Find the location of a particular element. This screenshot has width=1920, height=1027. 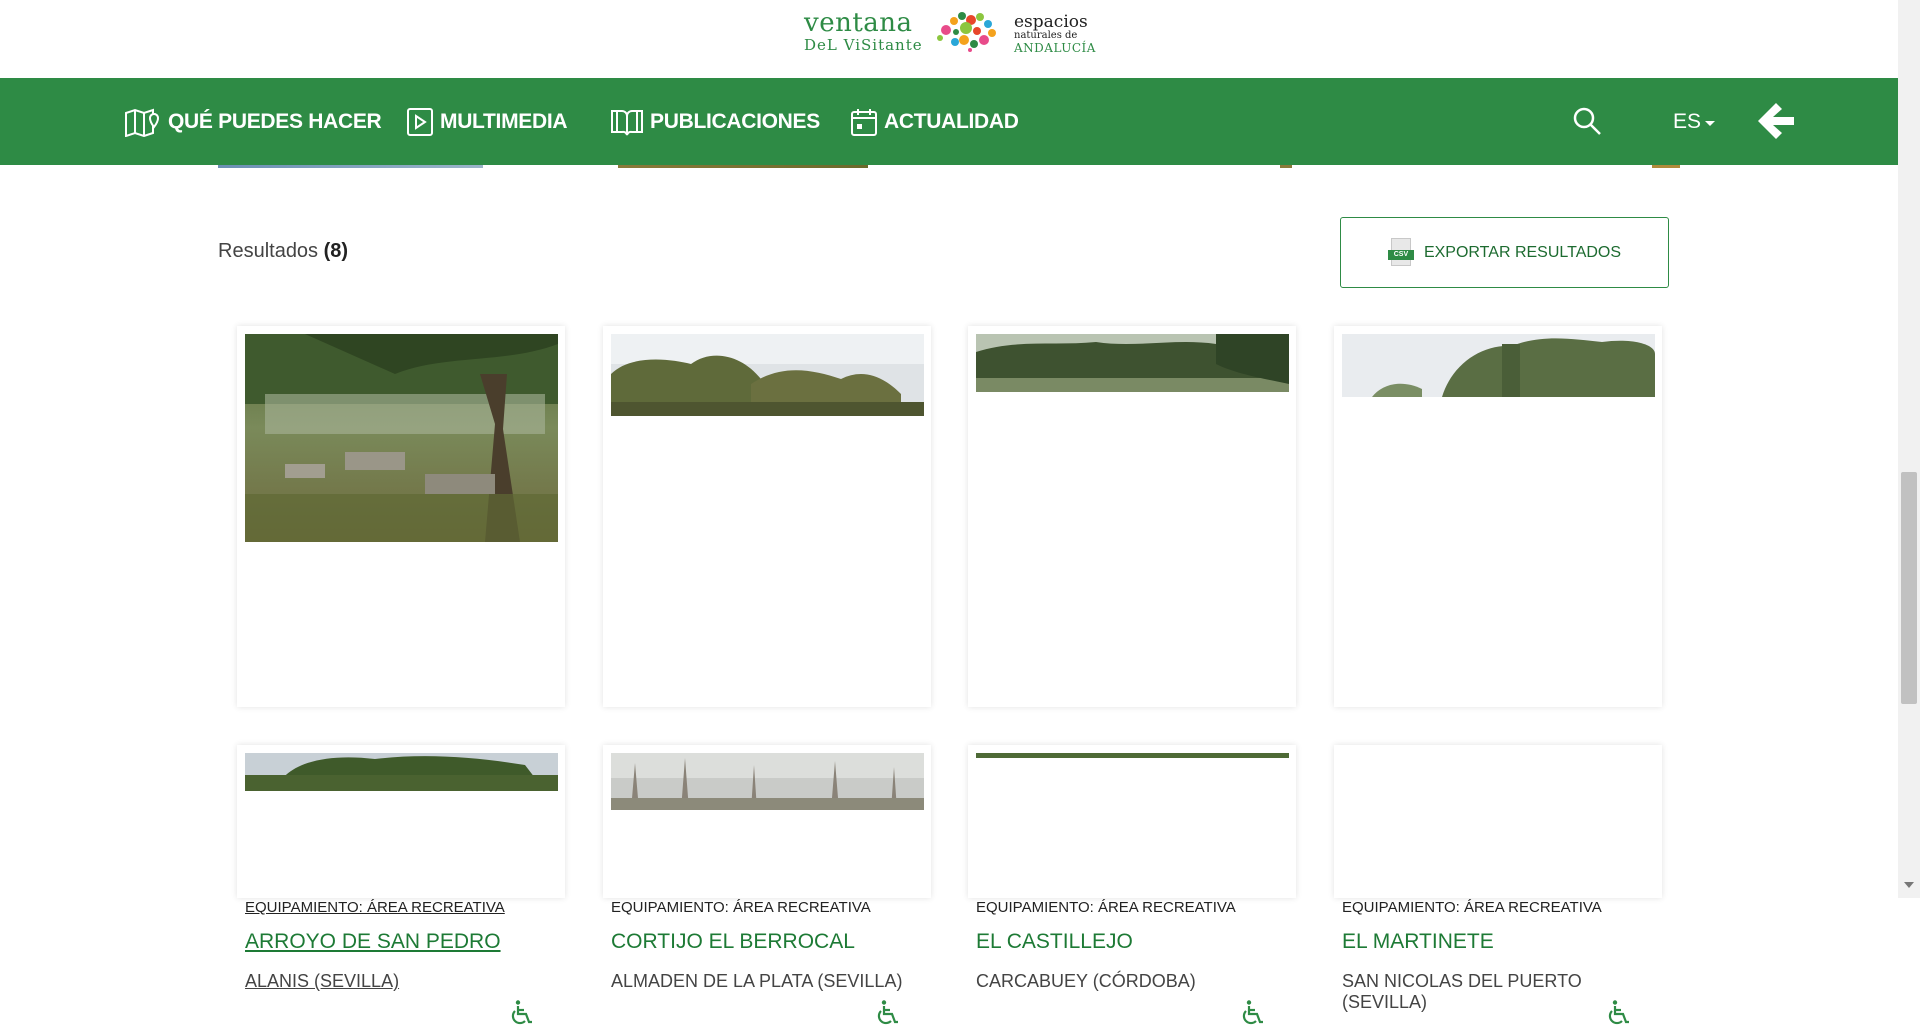

csv-file-icon: CSV is located at coordinates (1400, 252).